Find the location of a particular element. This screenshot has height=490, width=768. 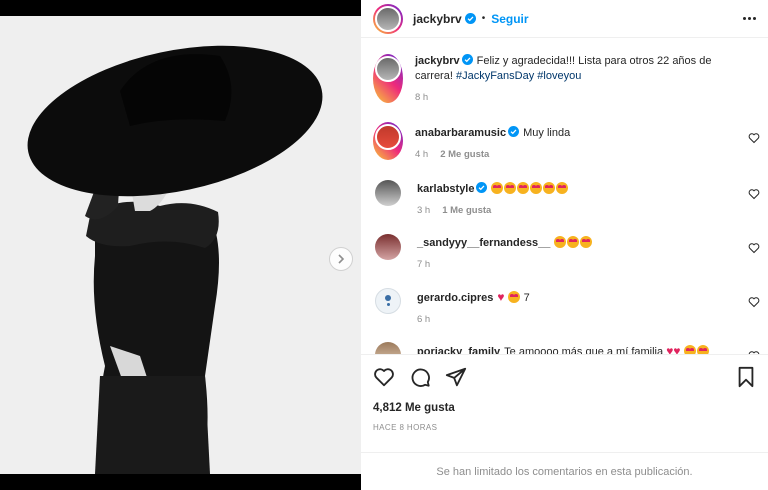

comment-time: 6 h is located at coordinates (424, 319).